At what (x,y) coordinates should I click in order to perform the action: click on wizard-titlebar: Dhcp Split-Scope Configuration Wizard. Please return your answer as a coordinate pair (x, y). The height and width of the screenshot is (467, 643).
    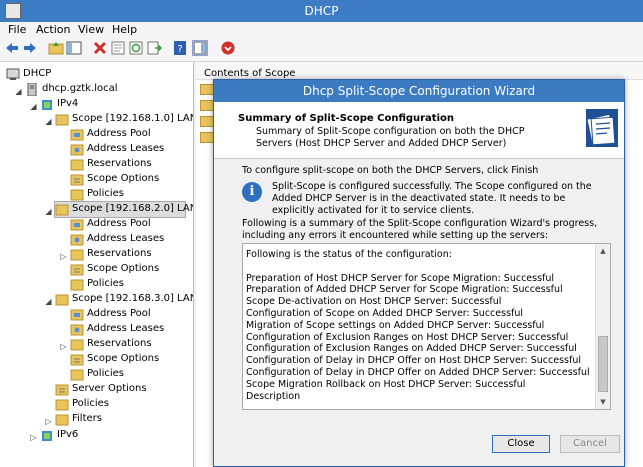
    Looking at the image, I should click on (419, 91).